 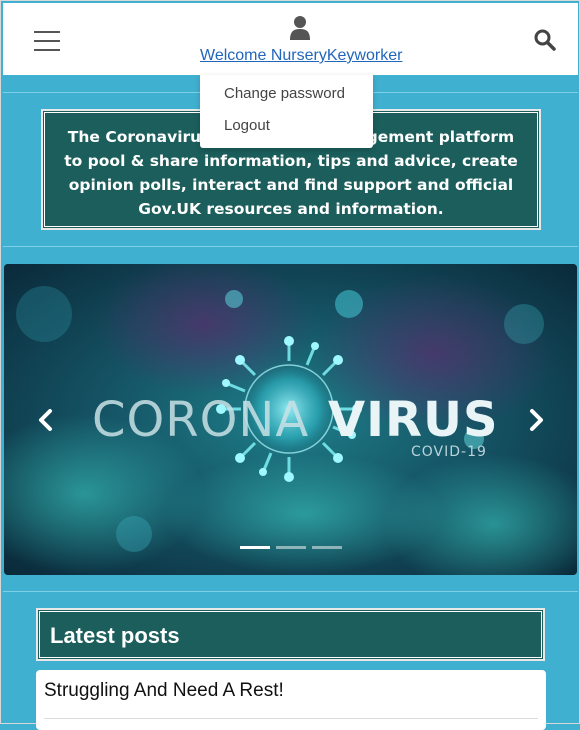 I want to click on user-dropdown-menu: Change password Logout, so click(x=286, y=111).